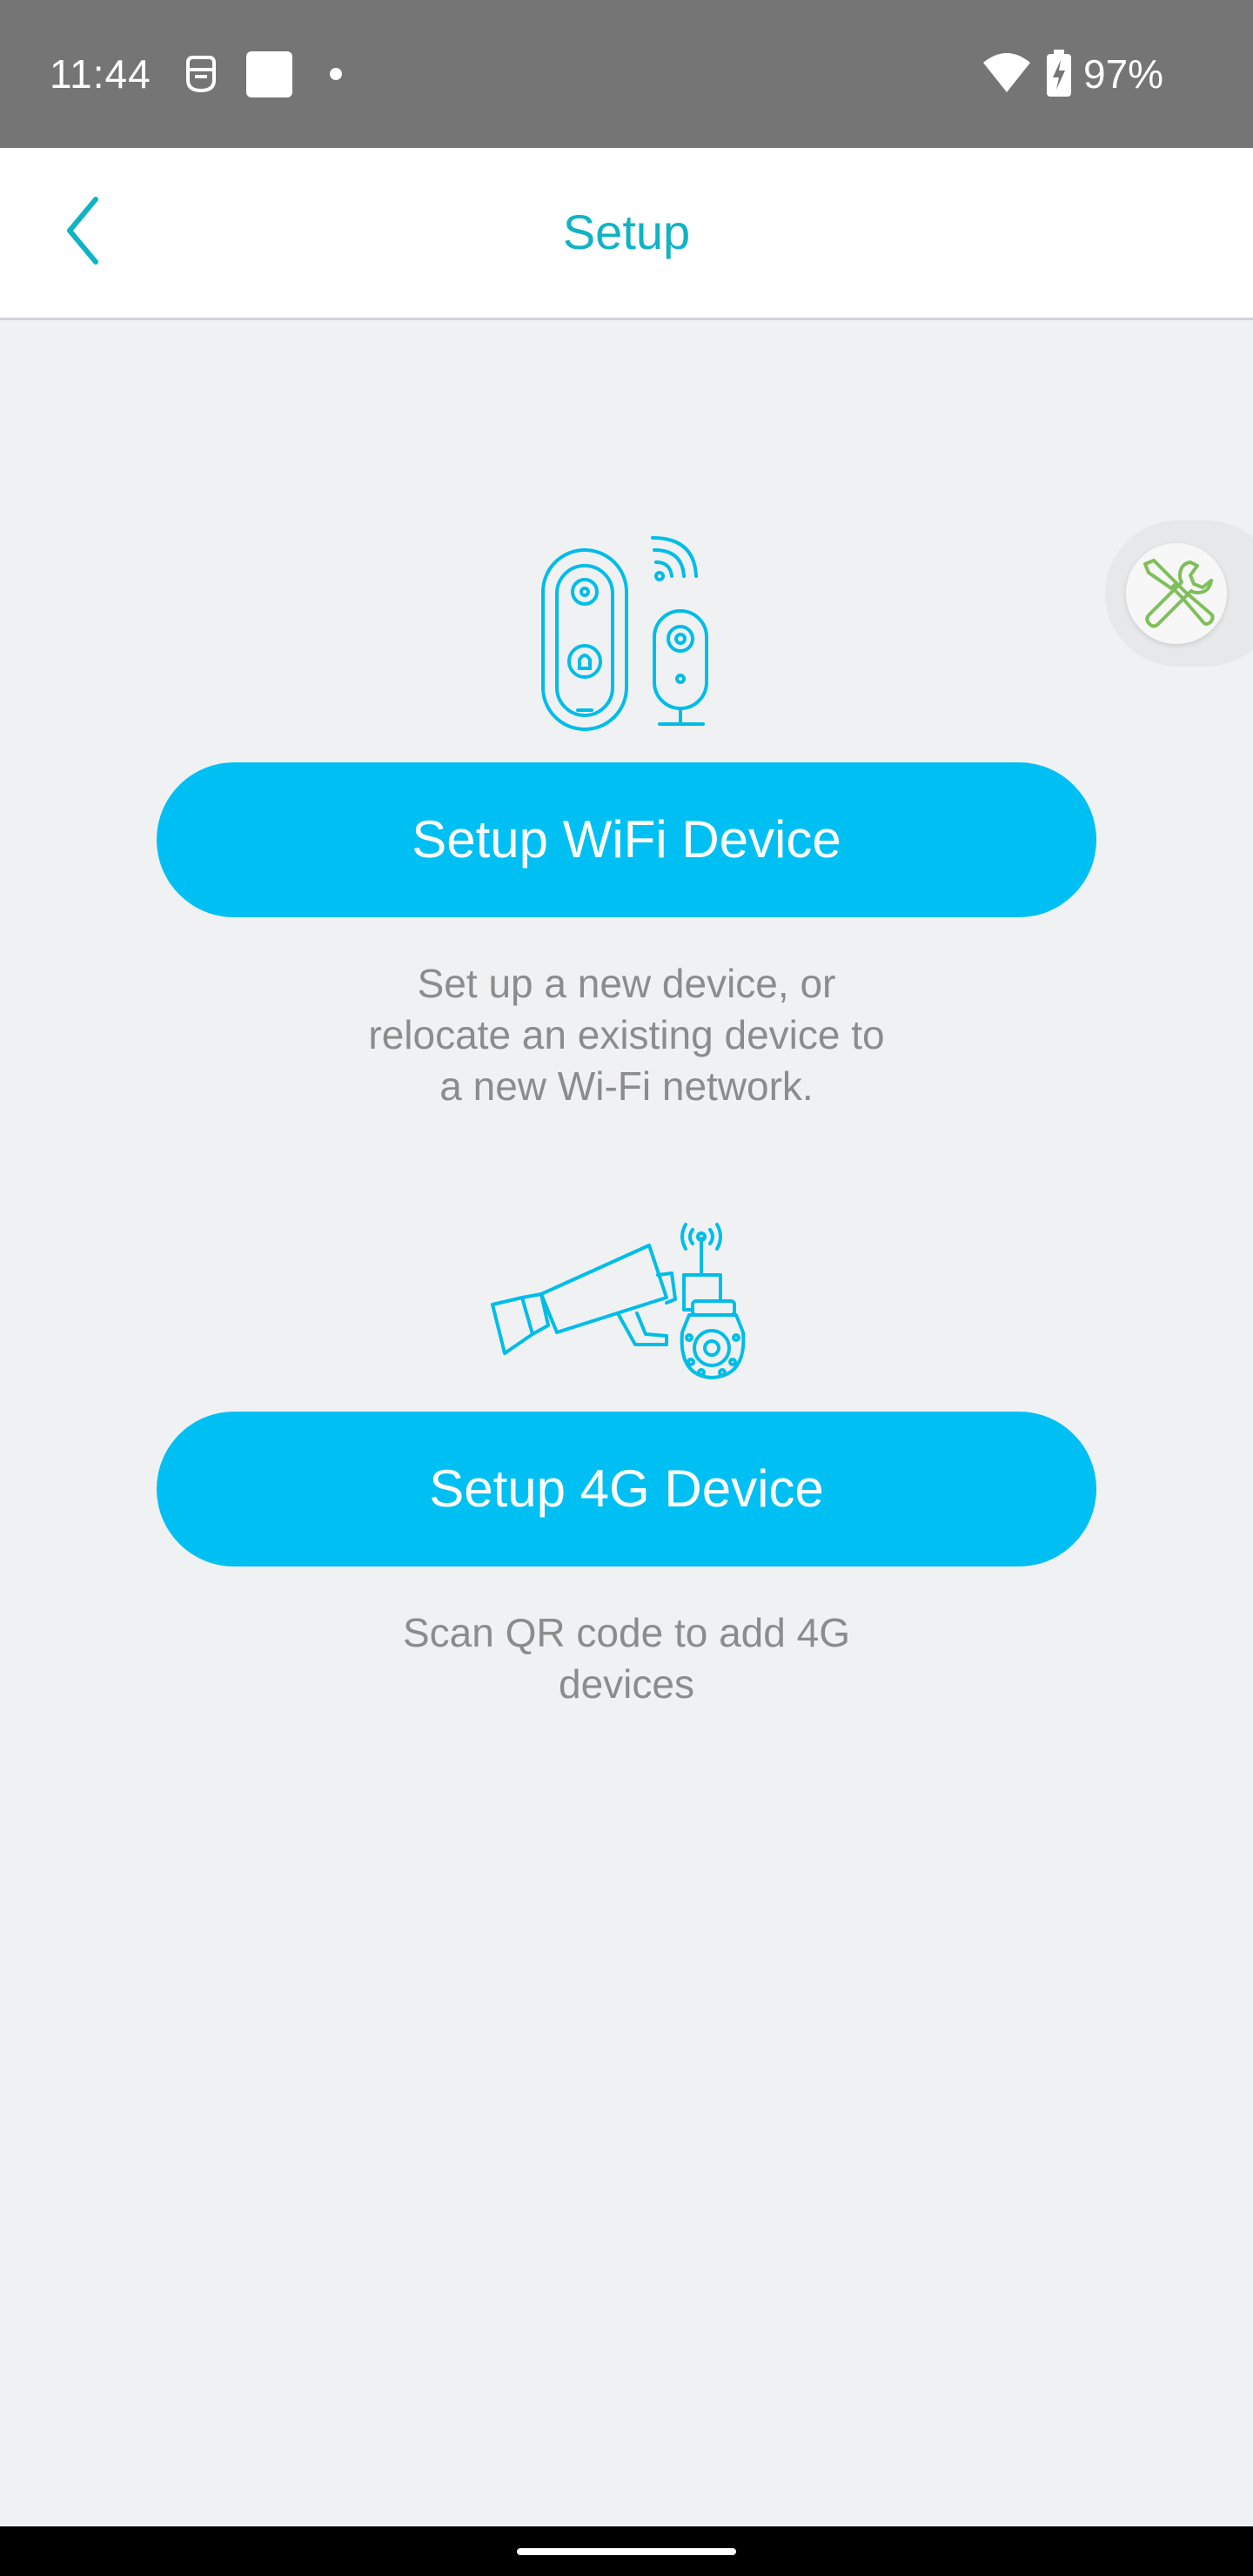 This screenshot has height=2576, width=1253. What do you see at coordinates (1059, 73) in the screenshot?
I see `battery-charging-icon` at bounding box center [1059, 73].